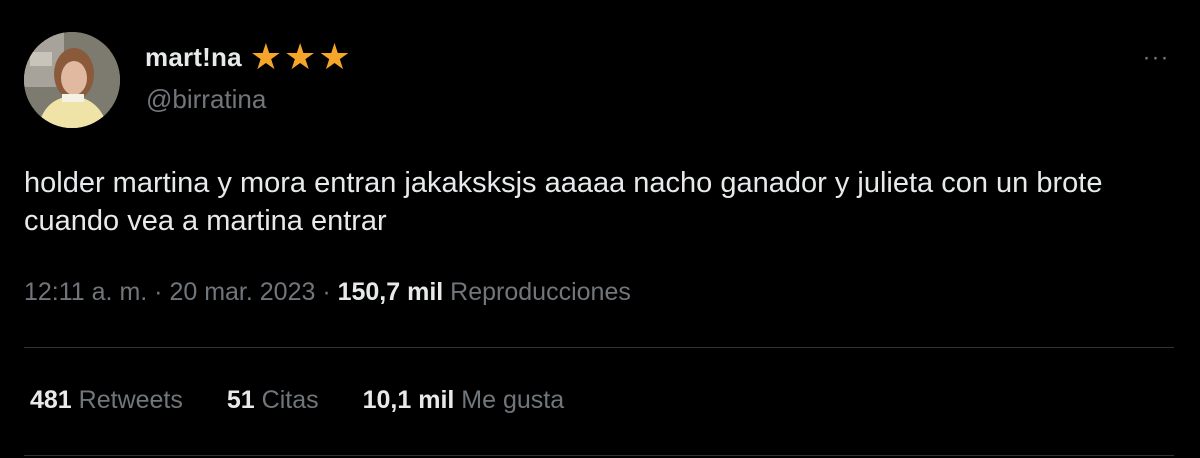  I want to click on retweets-label: Retweets, so click(127, 400).